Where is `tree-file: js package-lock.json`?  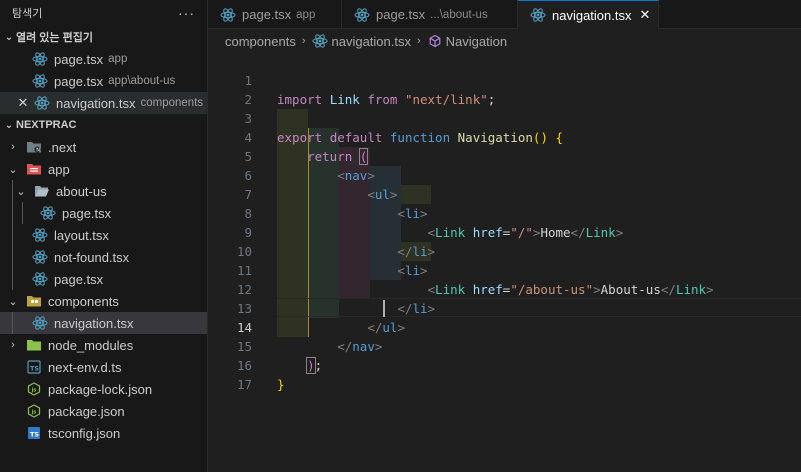
tree-file: js package-lock.json is located at coordinates (103, 389).